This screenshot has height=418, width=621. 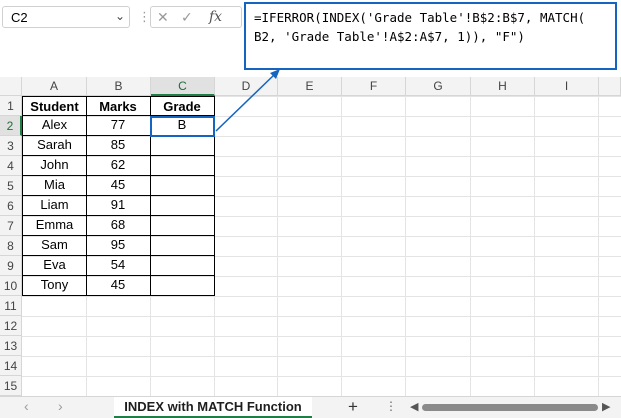 What do you see at coordinates (11, 366) in the screenshot?
I see `row-header-14: 14` at bounding box center [11, 366].